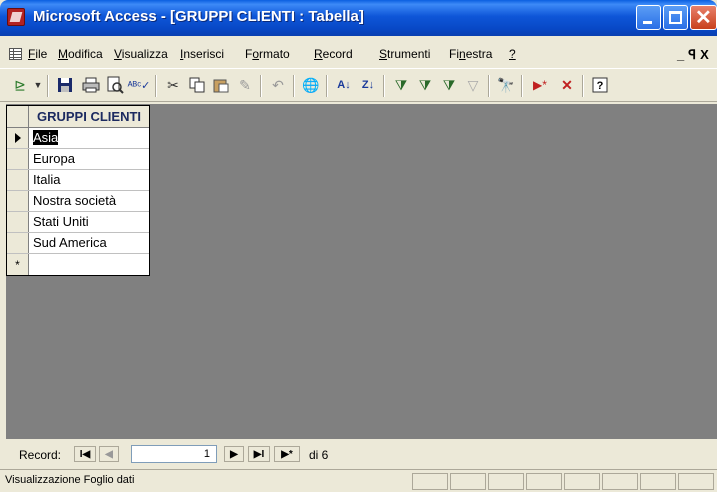  I want to click on table-cell: Europa, so click(89, 159).